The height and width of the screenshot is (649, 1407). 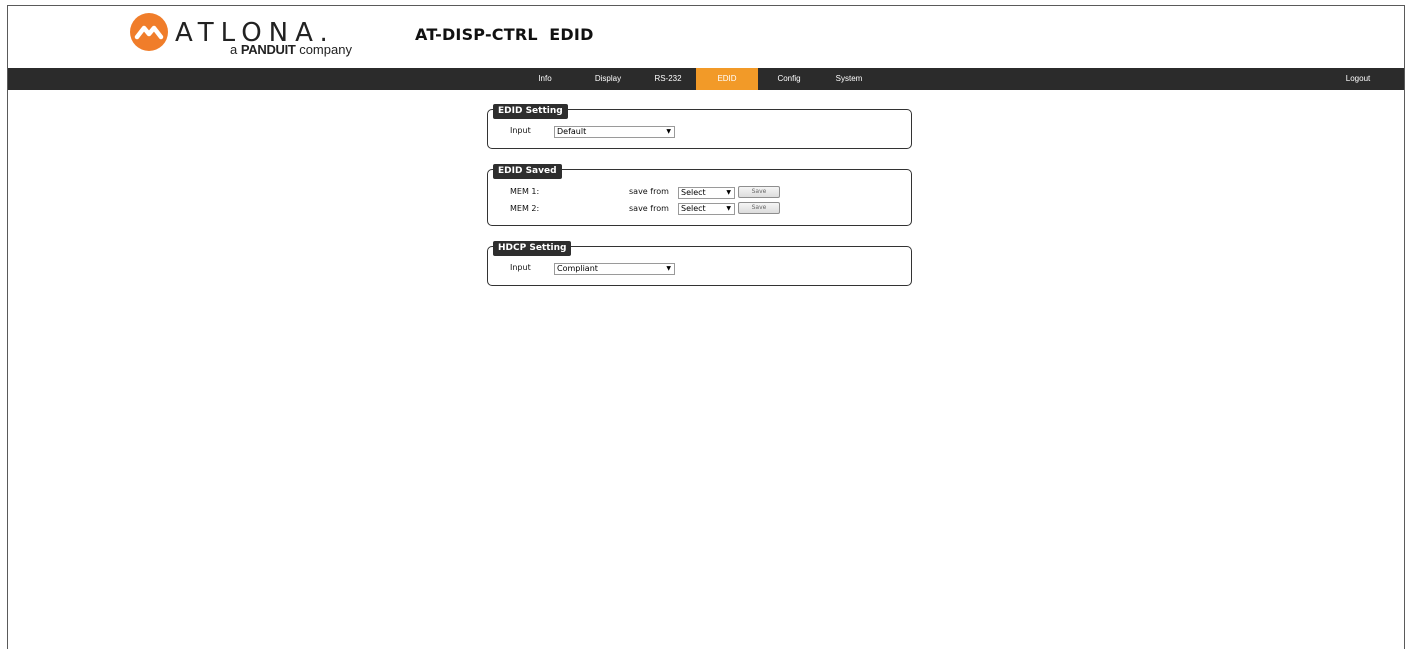 I want to click on mem2-label: MEM 2:, so click(x=525, y=208).